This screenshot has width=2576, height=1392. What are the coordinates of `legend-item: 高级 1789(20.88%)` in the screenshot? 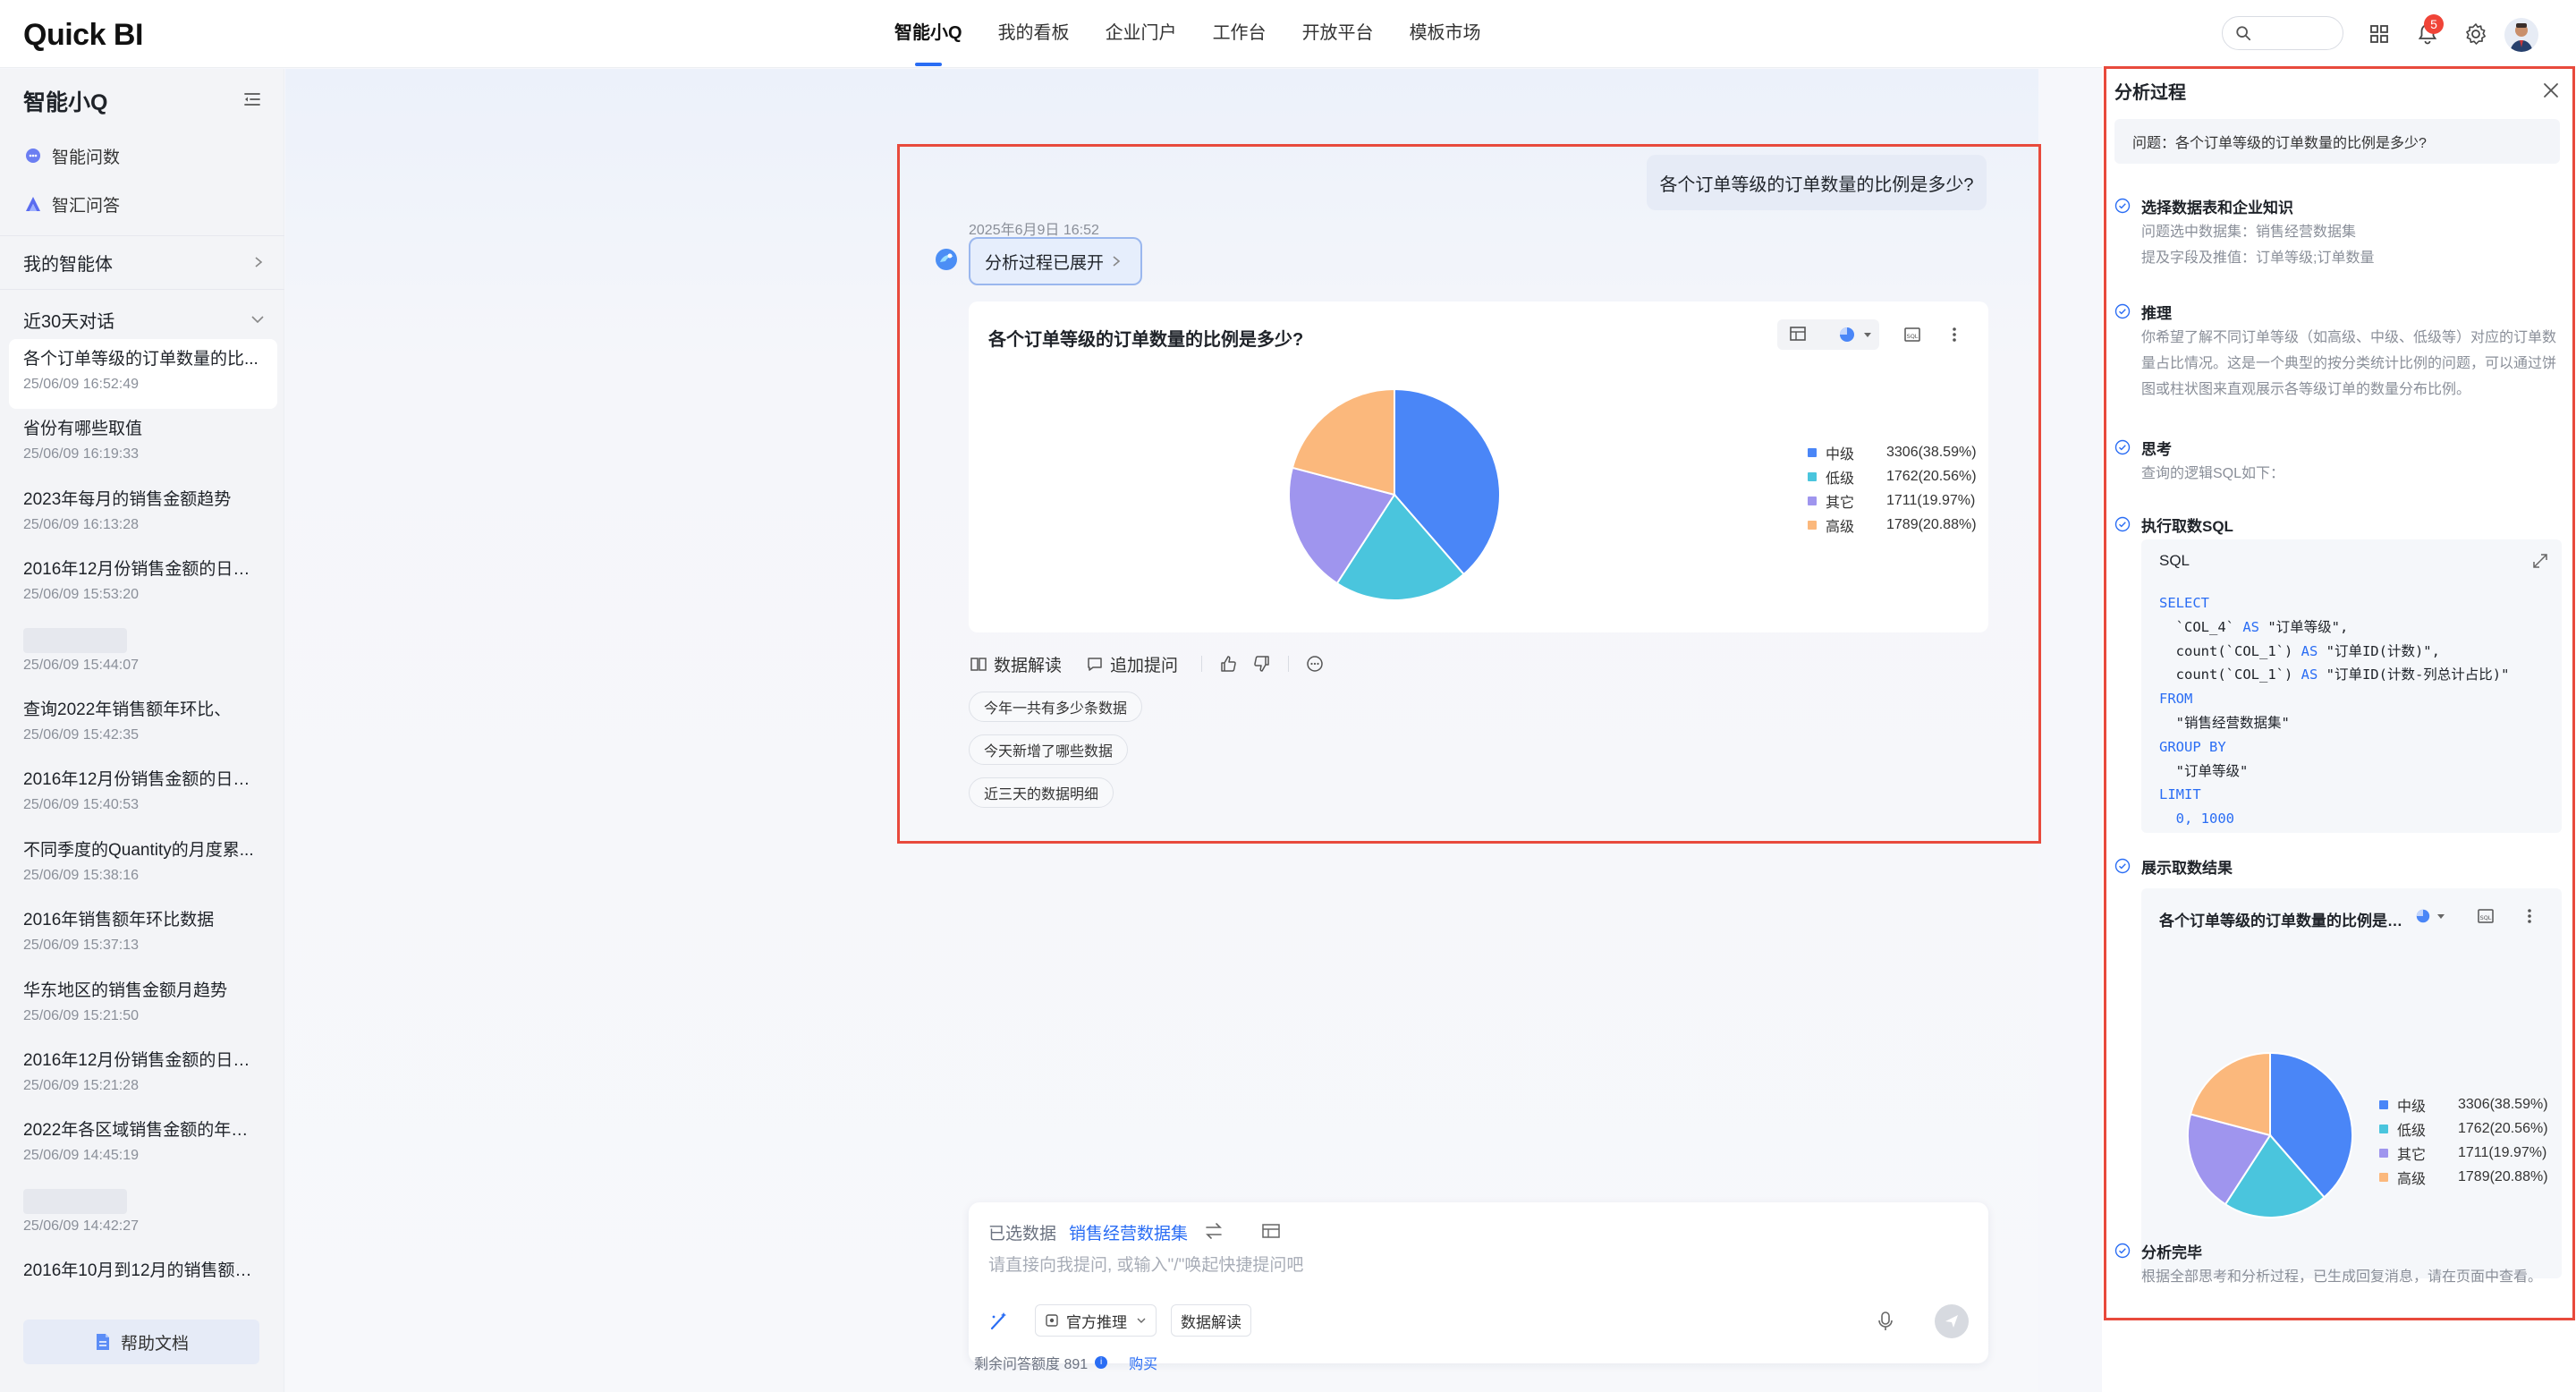 It's located at (1892, 525).